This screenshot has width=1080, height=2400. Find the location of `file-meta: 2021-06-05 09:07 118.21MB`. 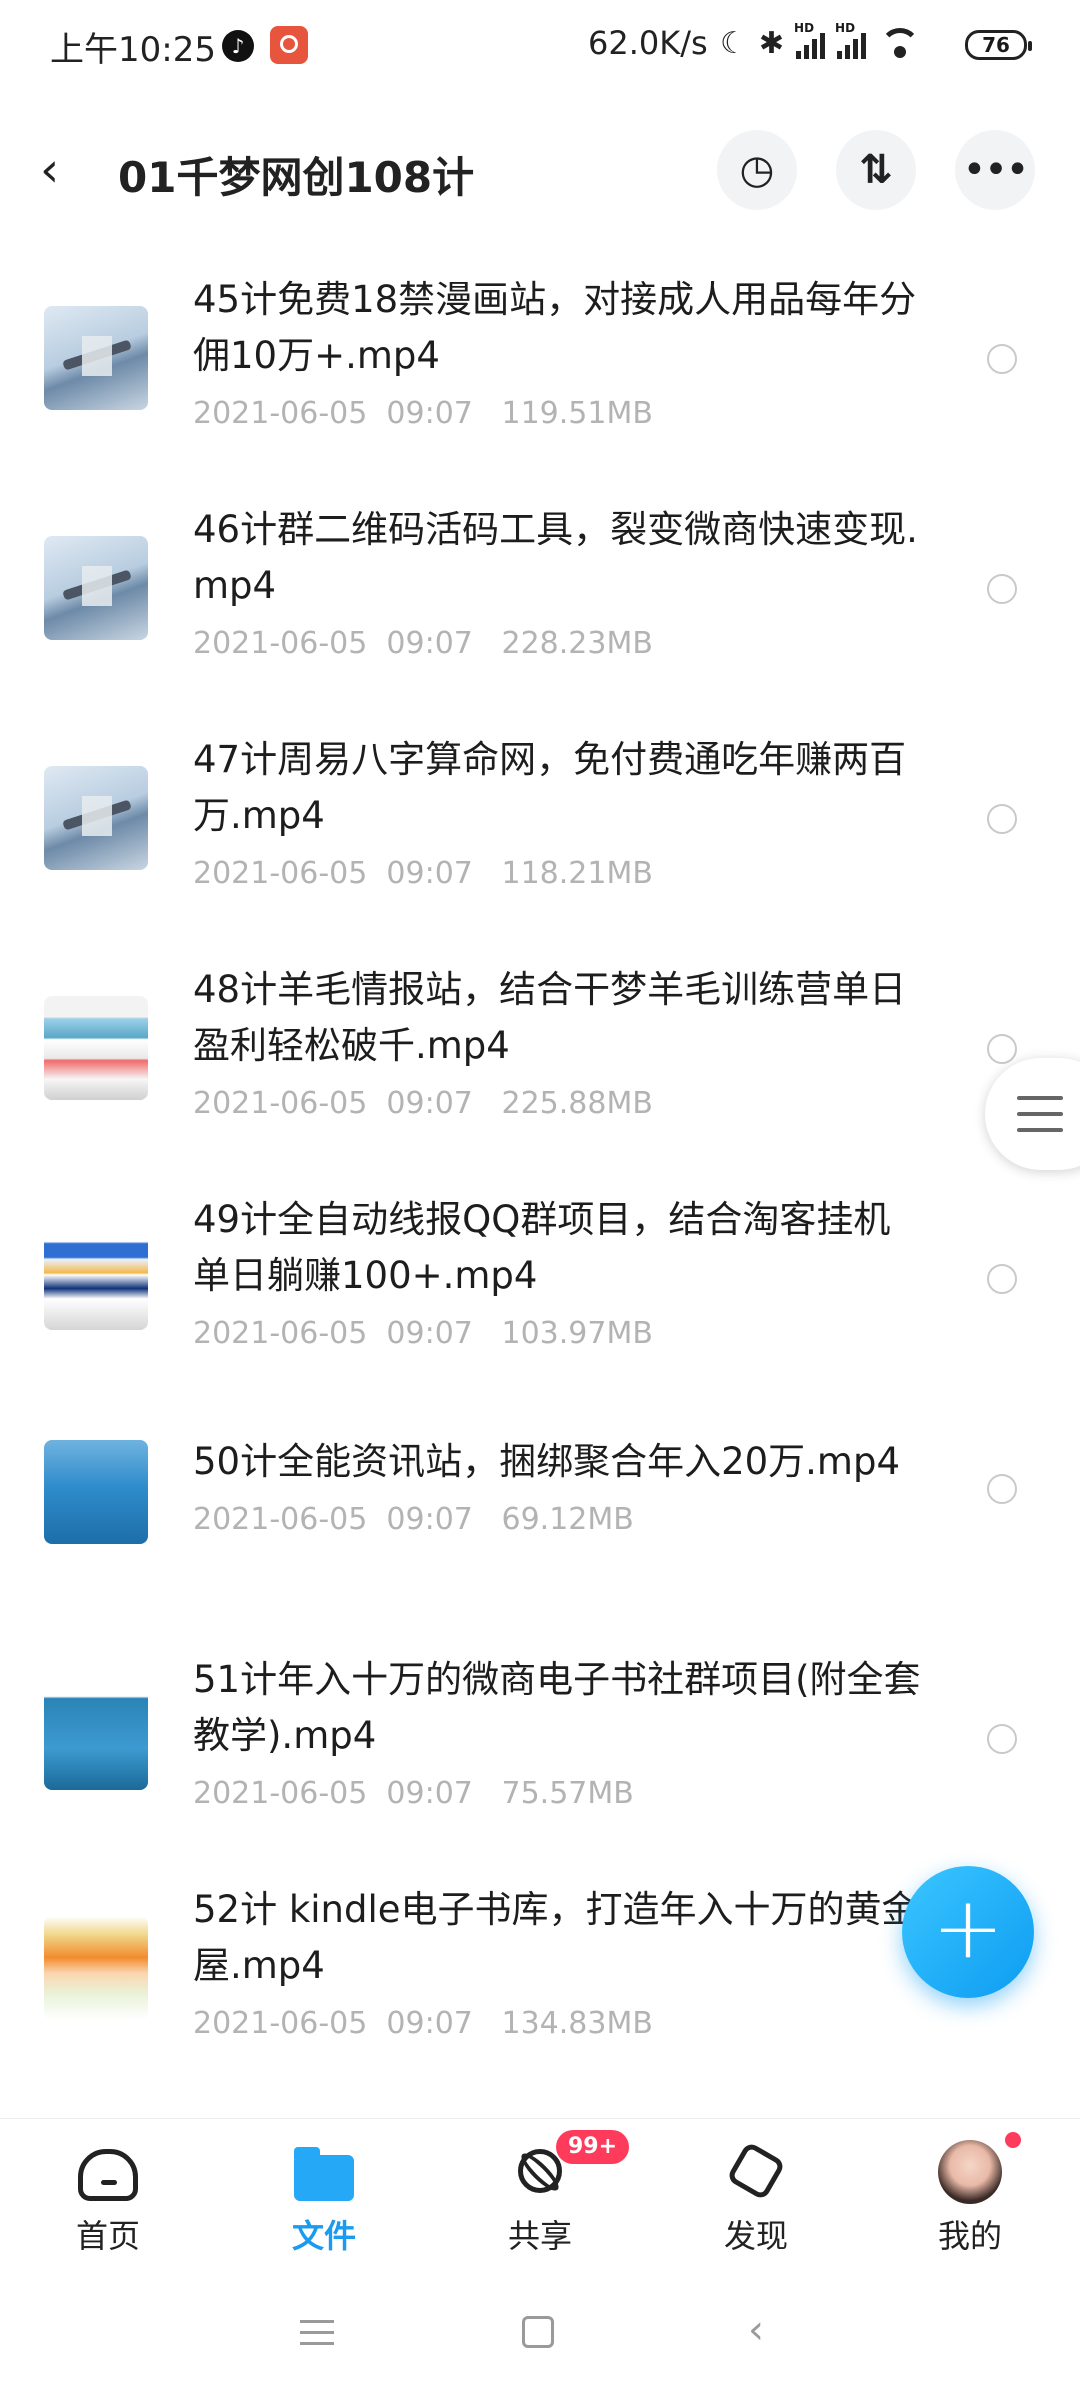

file-meta: 2021-06-05 09:07 118.21MB is located at coordinates (423, 873).